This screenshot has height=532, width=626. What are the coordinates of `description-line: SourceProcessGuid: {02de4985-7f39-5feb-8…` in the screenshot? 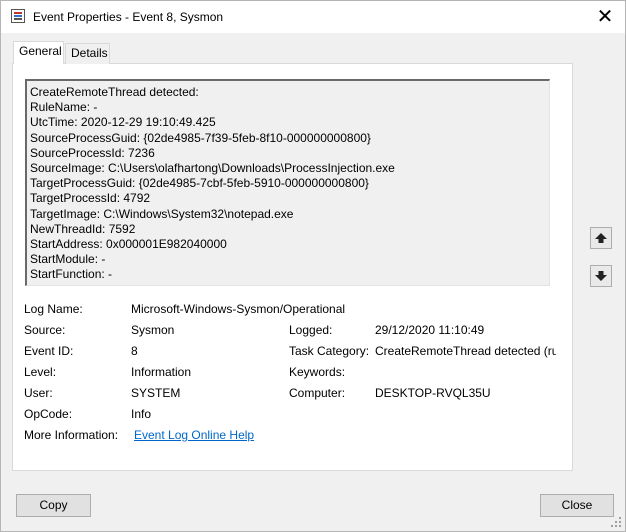 It's located at (200, 137).